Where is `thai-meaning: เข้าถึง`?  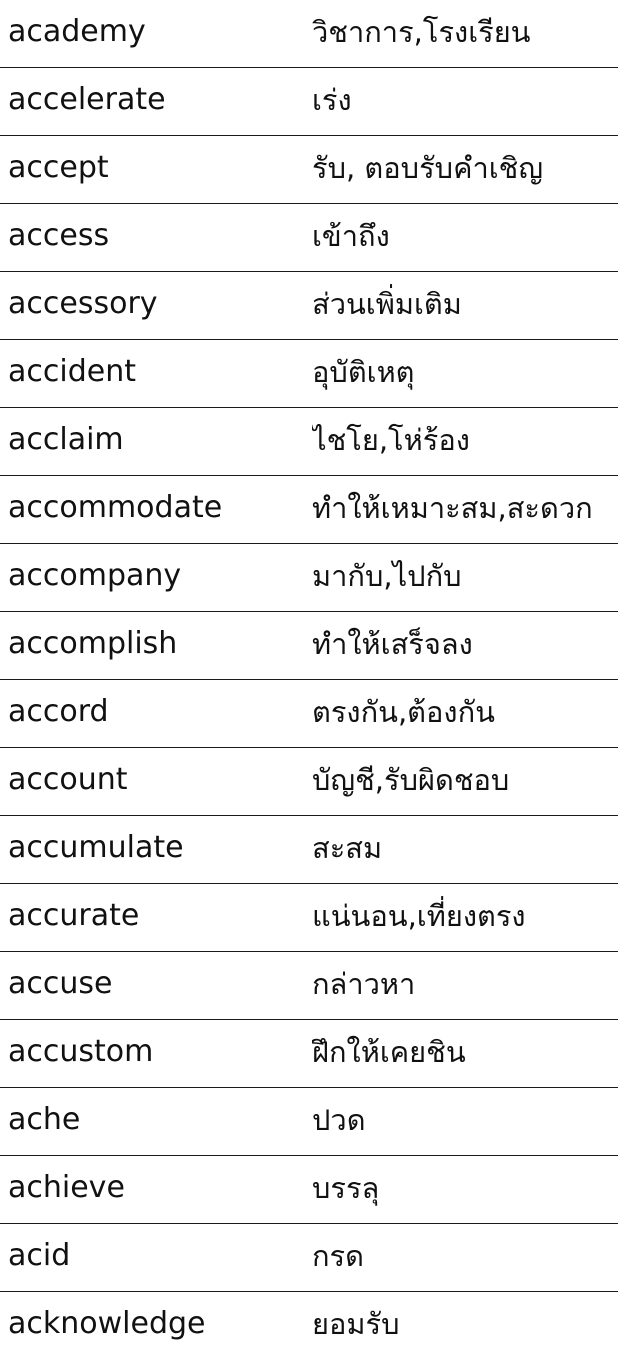 thai-meaning: เข้าถึง is located at coordinates (351, 236).